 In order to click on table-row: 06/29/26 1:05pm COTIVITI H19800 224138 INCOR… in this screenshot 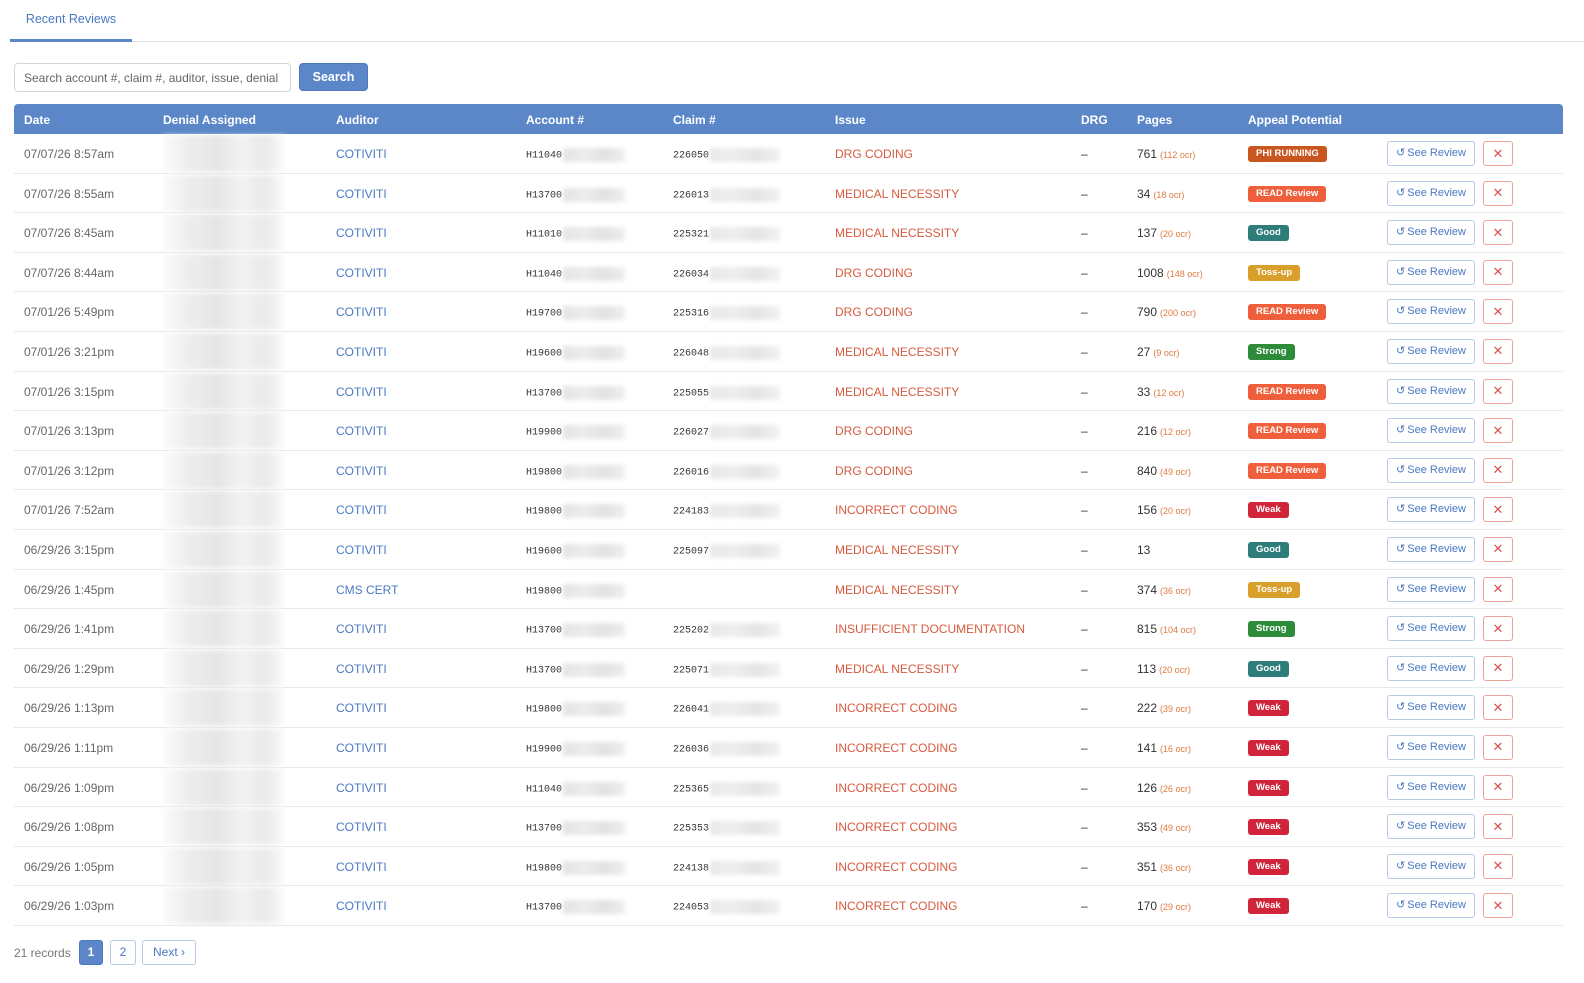, I will do `click(788, 867)`.